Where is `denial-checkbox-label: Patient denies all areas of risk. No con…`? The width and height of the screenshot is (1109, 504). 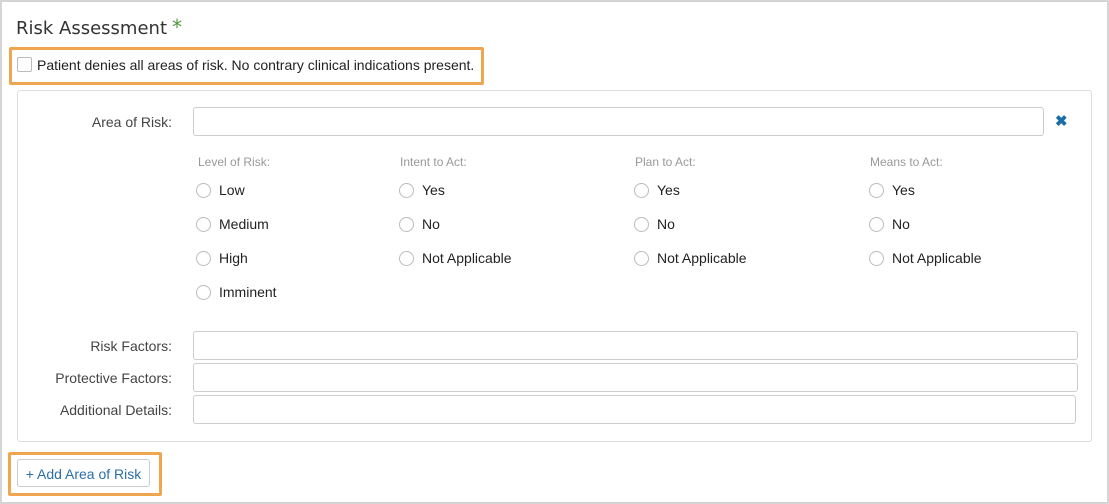
denial-checkbox-label: Patient denies all areas of risk. No con… is located at coordinates (255, 65).